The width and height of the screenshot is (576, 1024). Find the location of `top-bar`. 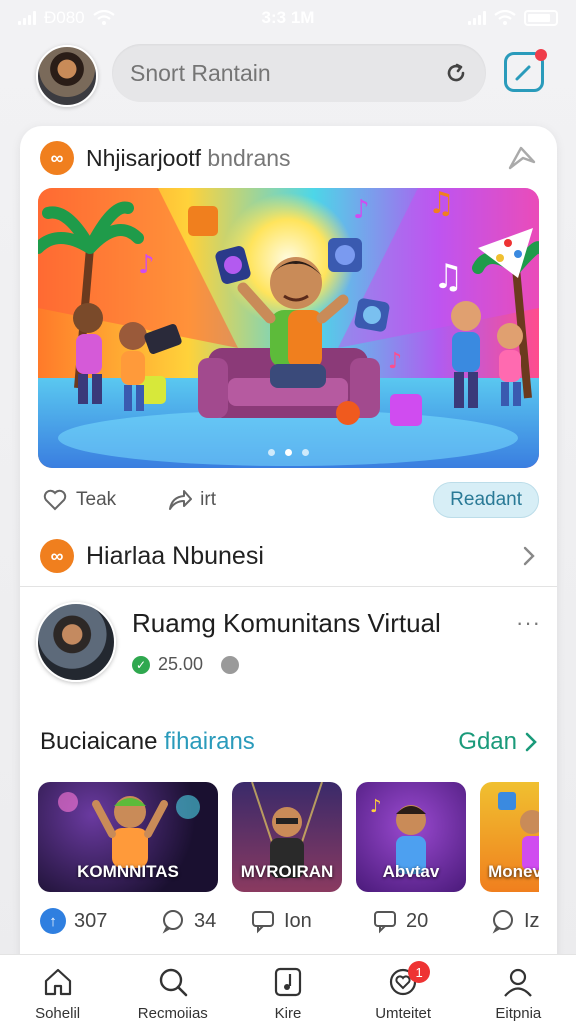

top-bar is located at coordinates (288, 76).